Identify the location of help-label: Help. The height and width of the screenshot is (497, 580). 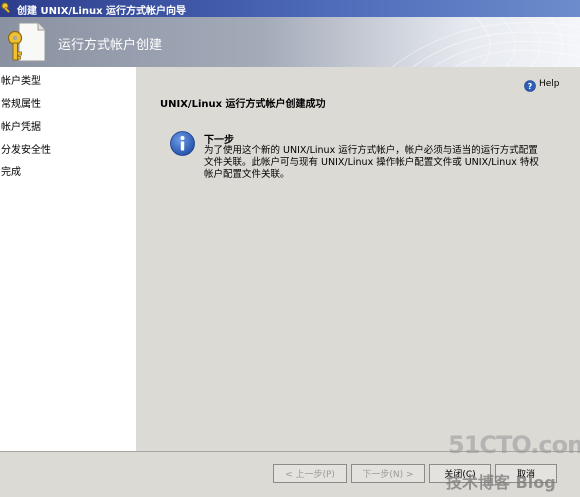
(549, 84).